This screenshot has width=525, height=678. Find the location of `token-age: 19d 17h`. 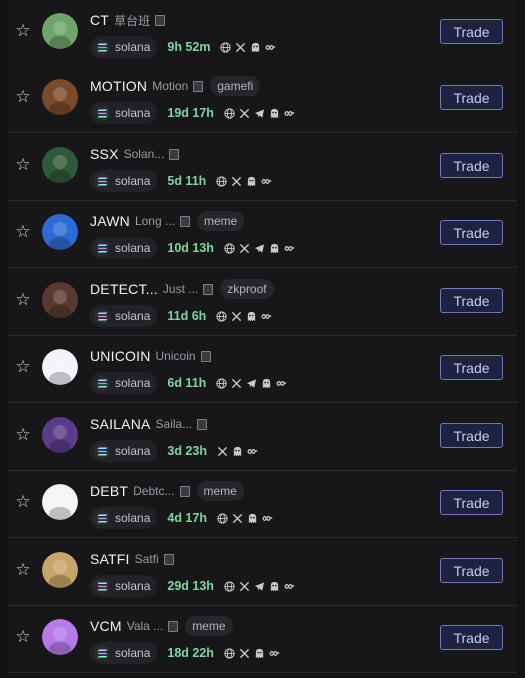

token-age: 19d 17h is located at coordinates (190, 113).